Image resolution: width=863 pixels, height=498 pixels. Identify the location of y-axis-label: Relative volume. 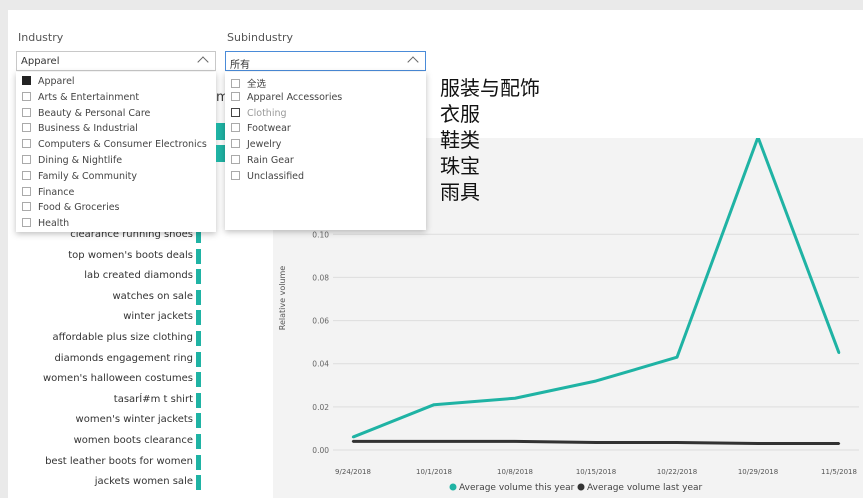
(282, 298).